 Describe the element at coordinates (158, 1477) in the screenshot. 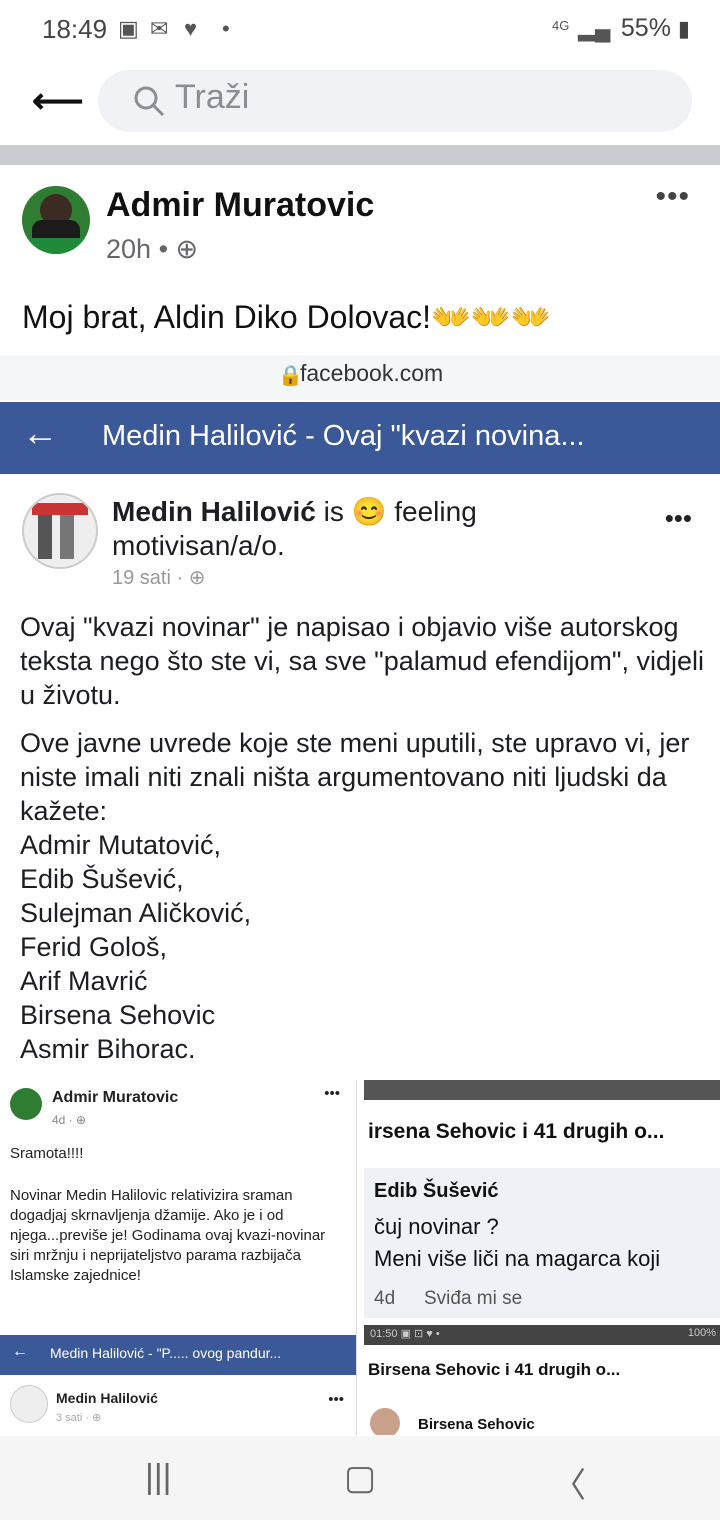

I see `recent-apps-icon: |||` at that location.